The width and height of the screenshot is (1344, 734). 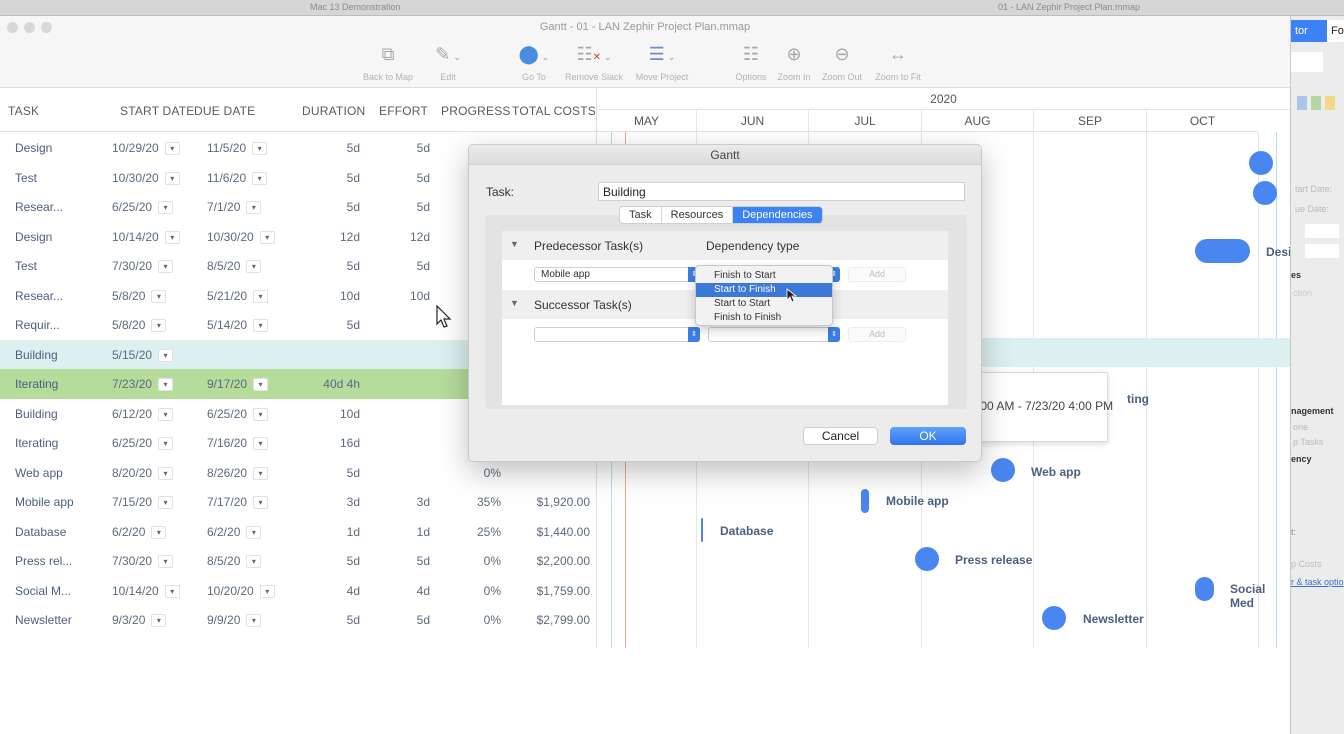 What do you see at coordinates (234, 620) in the screenshot?
I see `due-date-cell: 9/9/20 ▾` at bounding box center [234, 620].